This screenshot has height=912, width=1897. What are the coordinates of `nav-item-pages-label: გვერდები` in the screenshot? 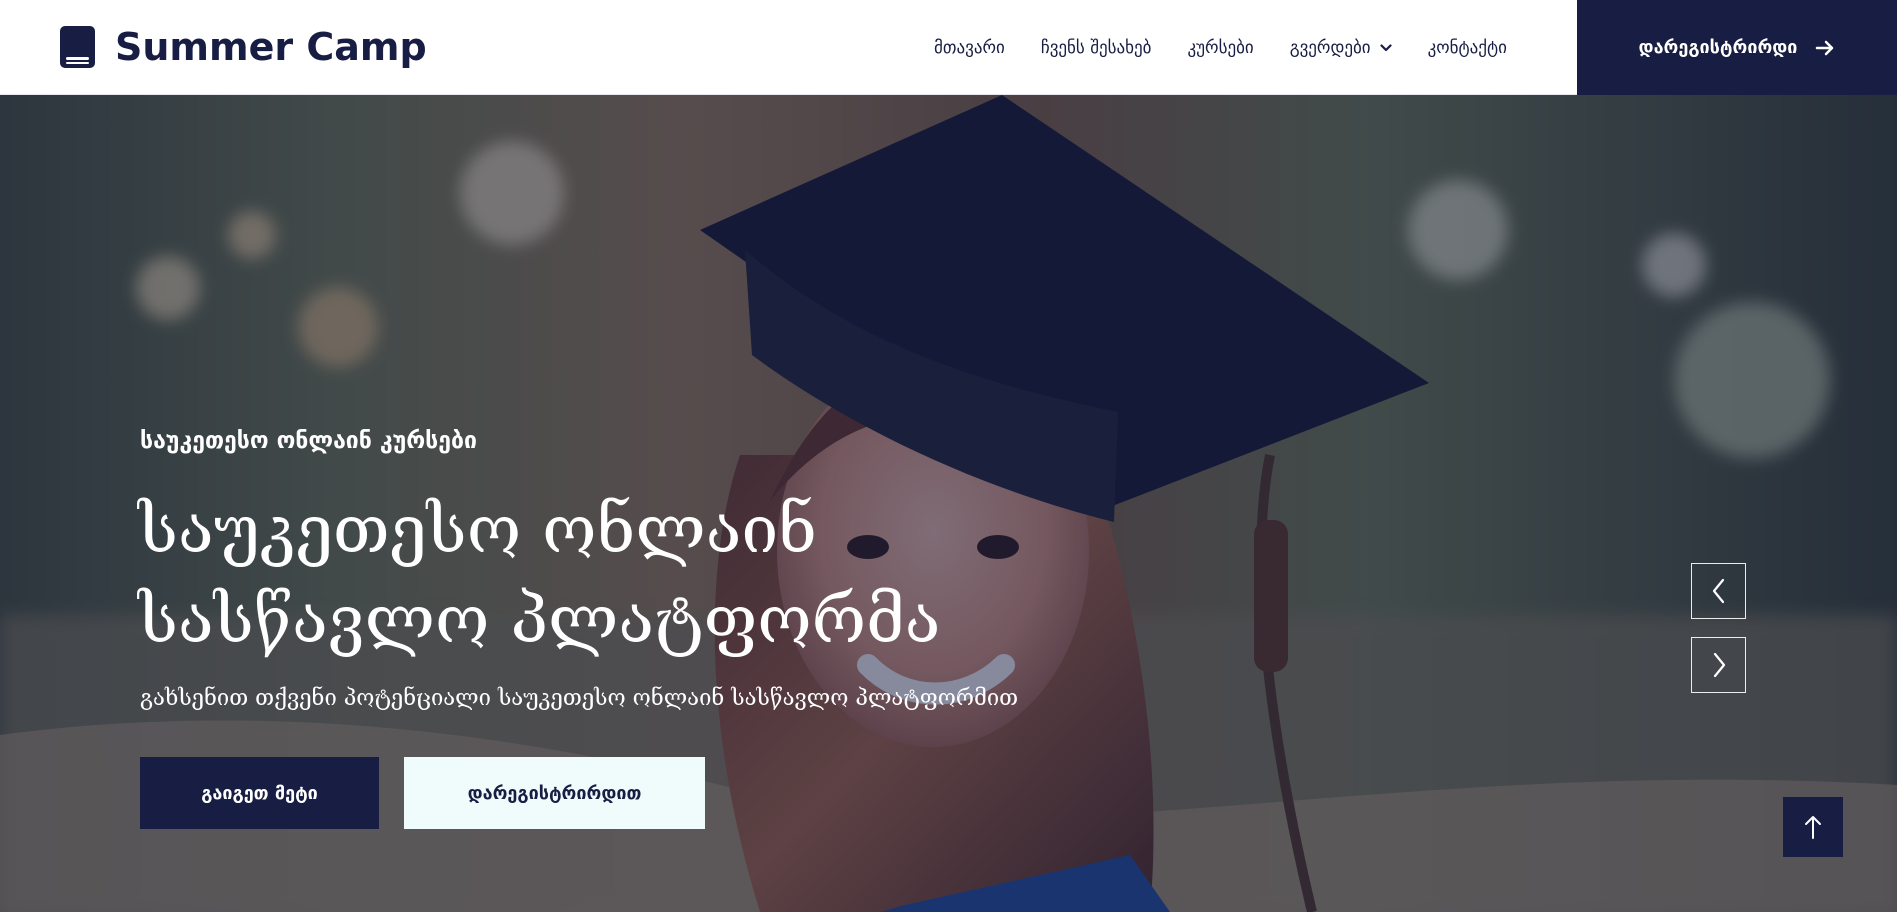 It's located at (1330, 48).